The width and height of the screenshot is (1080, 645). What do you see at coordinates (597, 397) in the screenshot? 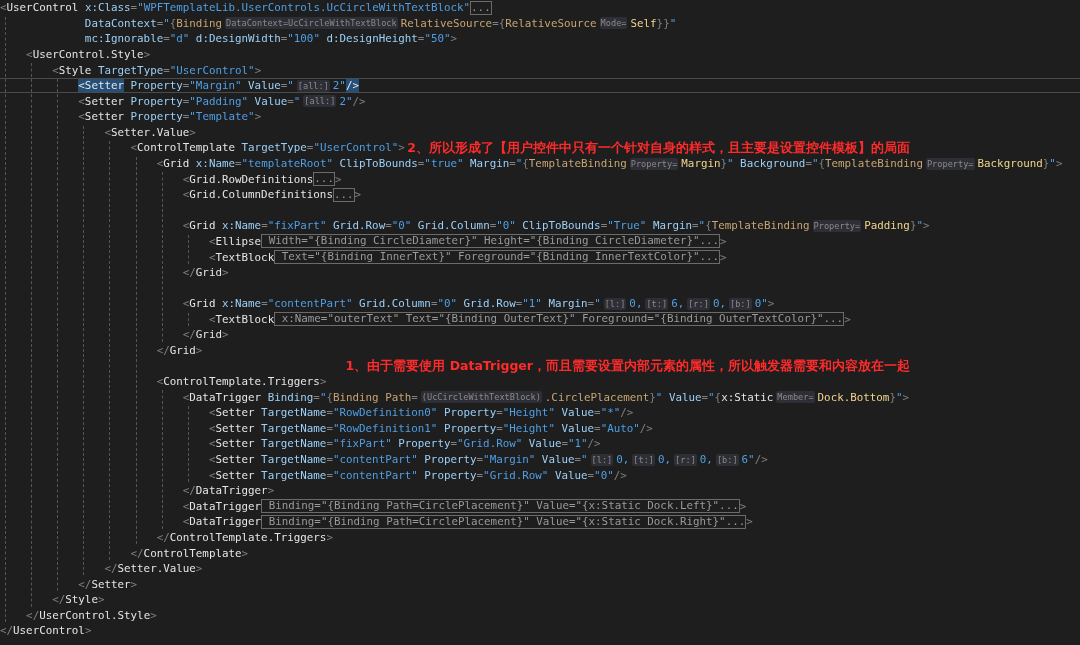
I see `markup-extension: .CirclePlacement` at bounding box center [597, 397].